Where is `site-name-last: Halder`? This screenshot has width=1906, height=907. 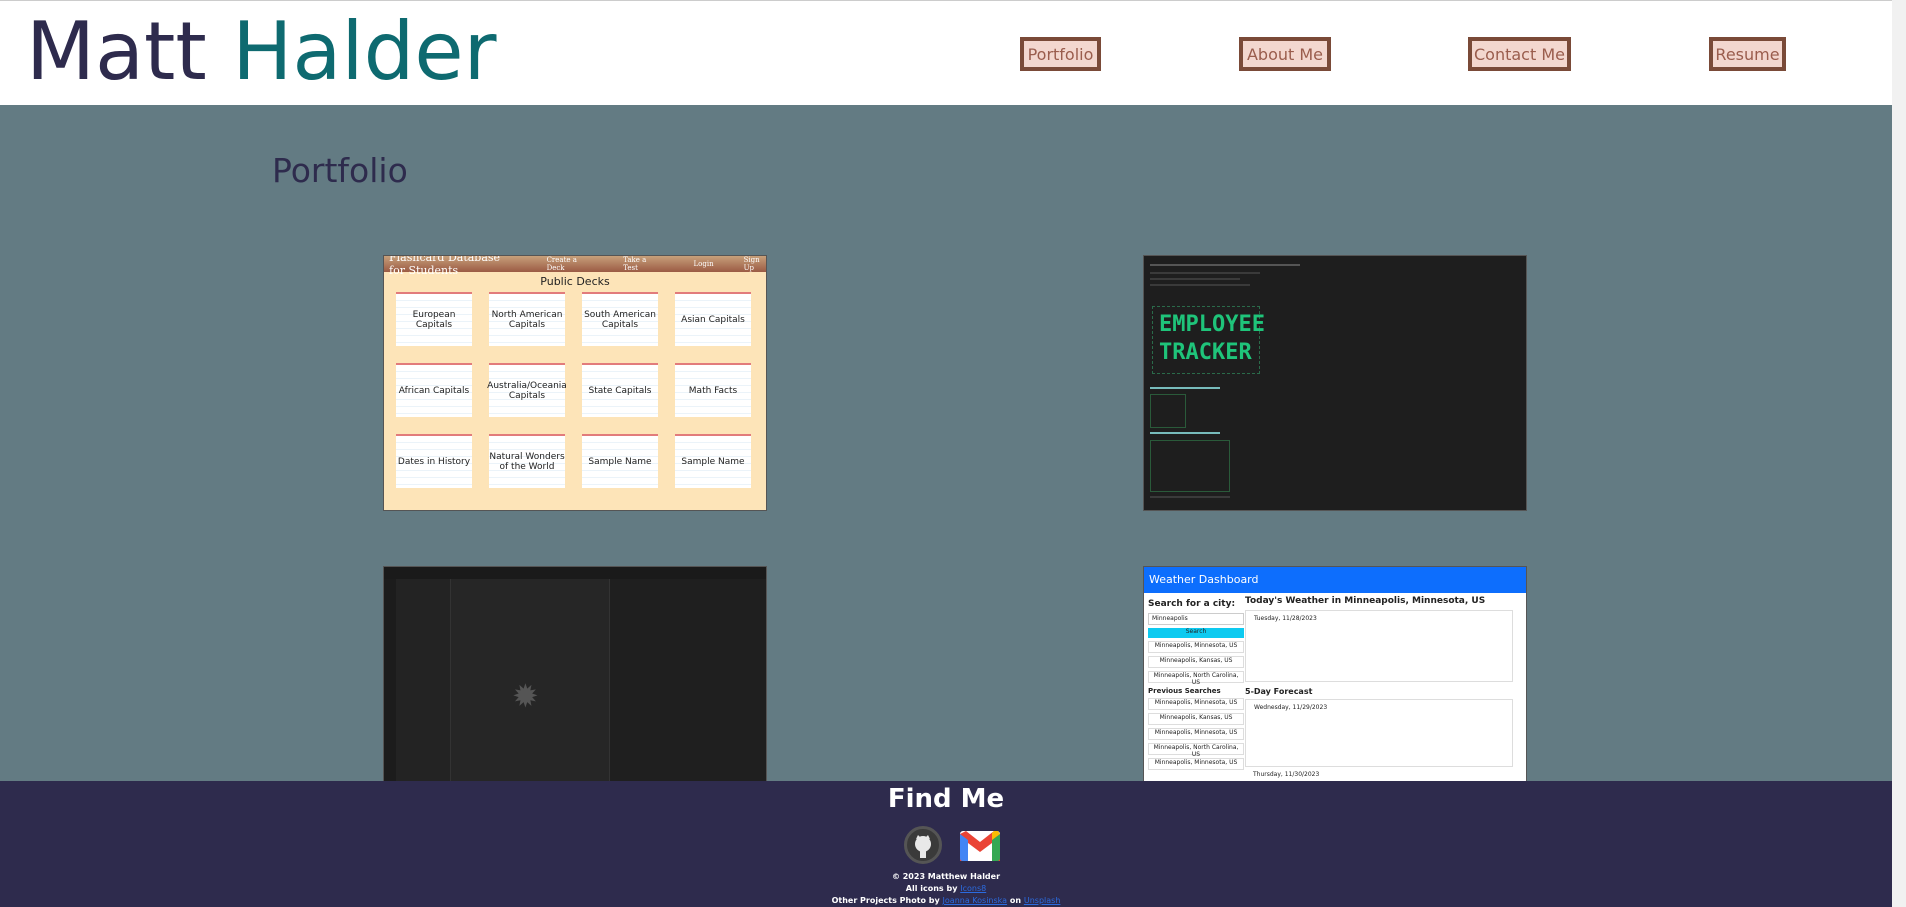
site-name-last: Halder is located at coordinates (364, 51).